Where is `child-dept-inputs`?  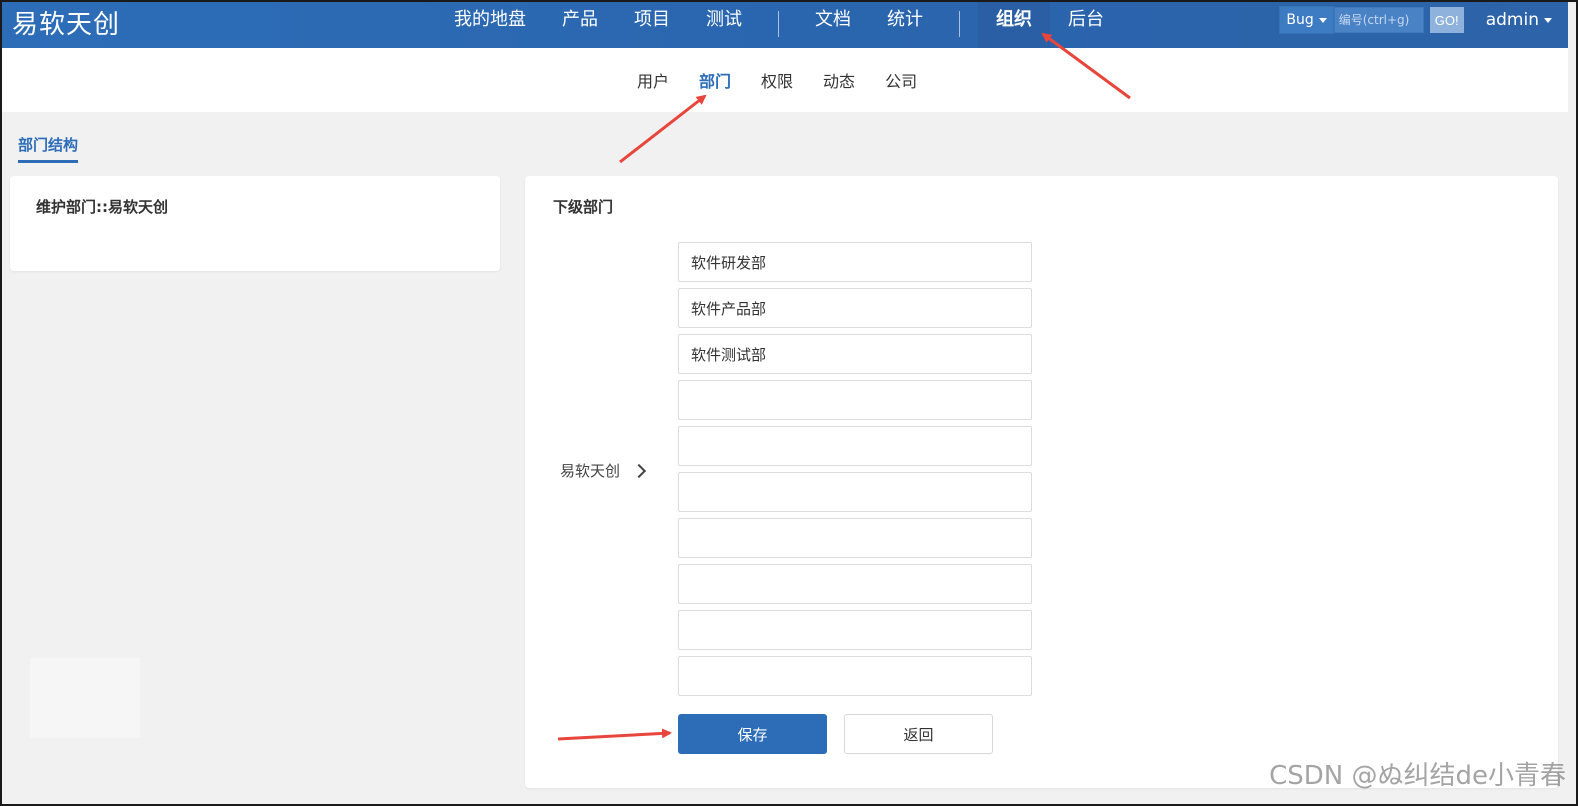 child-dept-inputs is located at coordinates (855, 472).